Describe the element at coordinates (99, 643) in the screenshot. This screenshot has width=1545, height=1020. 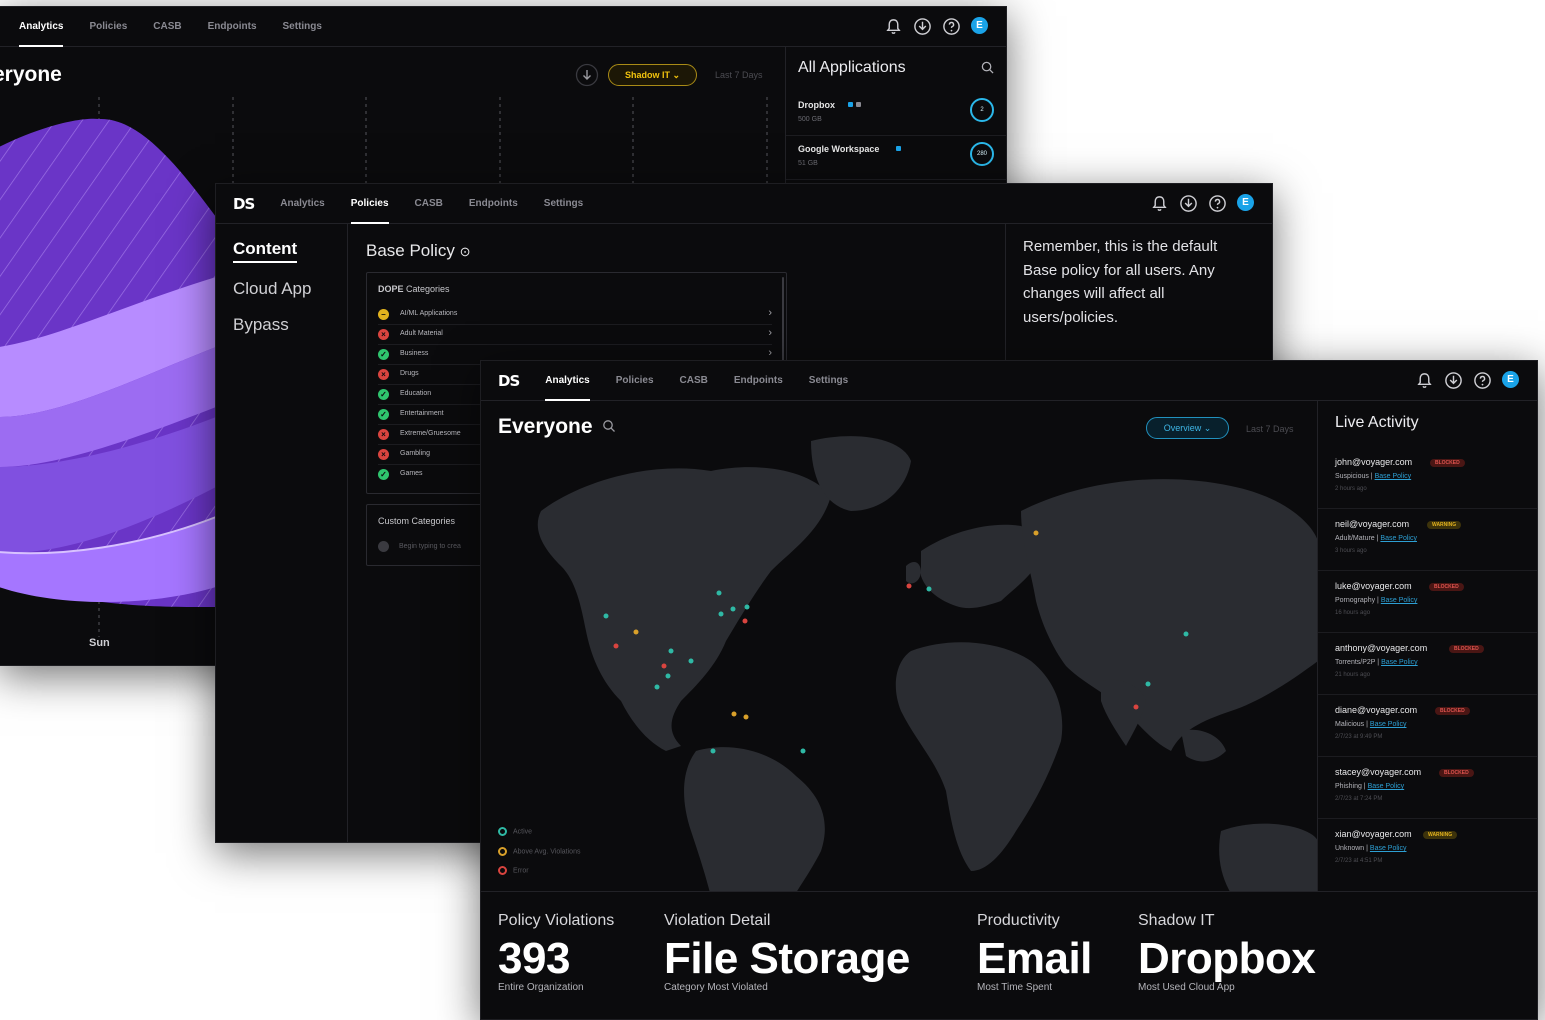
I see `x-axis-label: Sun` at that location.